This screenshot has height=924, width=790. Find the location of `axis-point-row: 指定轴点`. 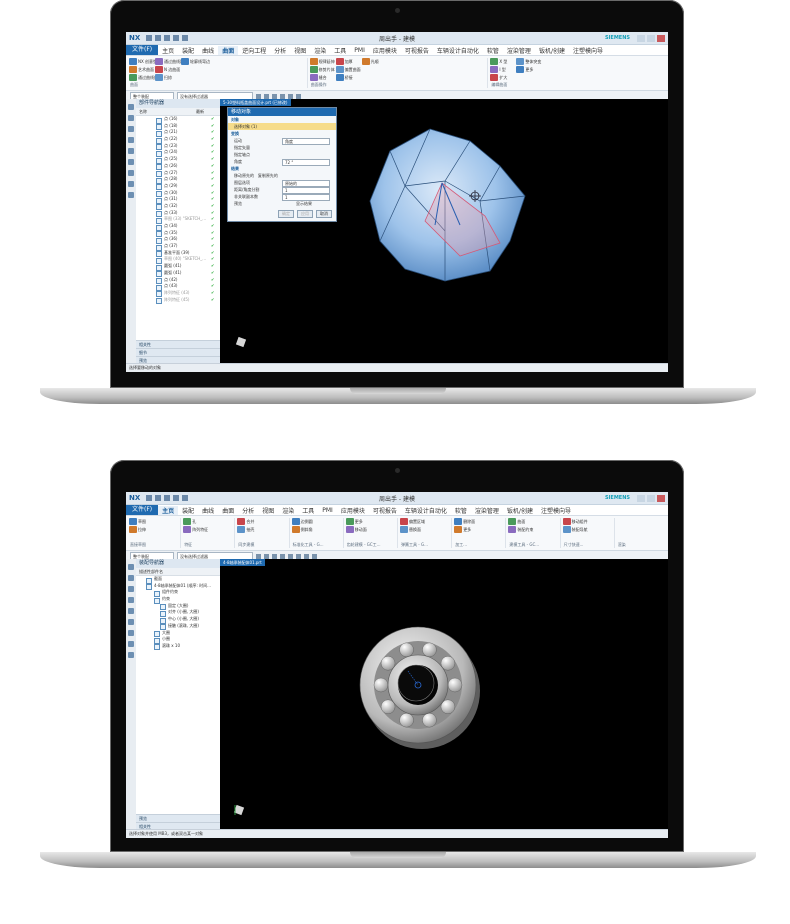

axis-point-row: 指定轴点 is located at coordinates (282, 154).